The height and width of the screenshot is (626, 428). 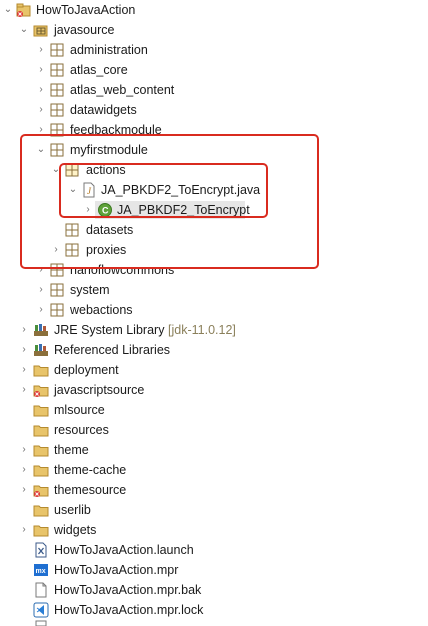 What do you see at coordinates (214, 70) in the screenshot?
I see `tree-item-atlas-core: › atlas_core` at bounding box center [214, 70].